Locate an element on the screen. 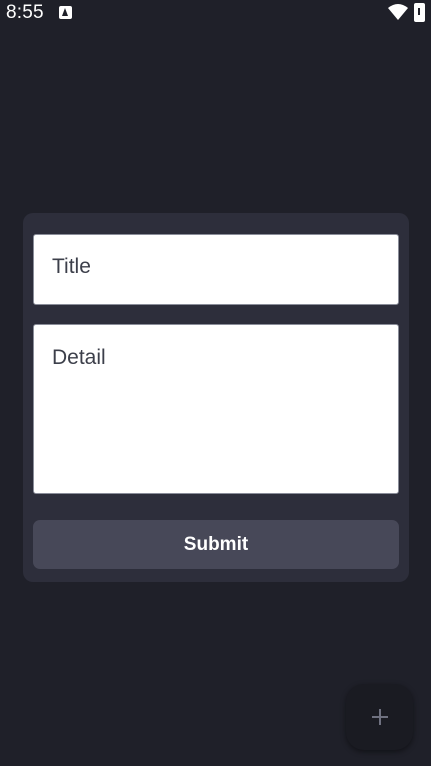 The image size is (431, 766). status-time: 8:55 is located at coordinates (25, 12).